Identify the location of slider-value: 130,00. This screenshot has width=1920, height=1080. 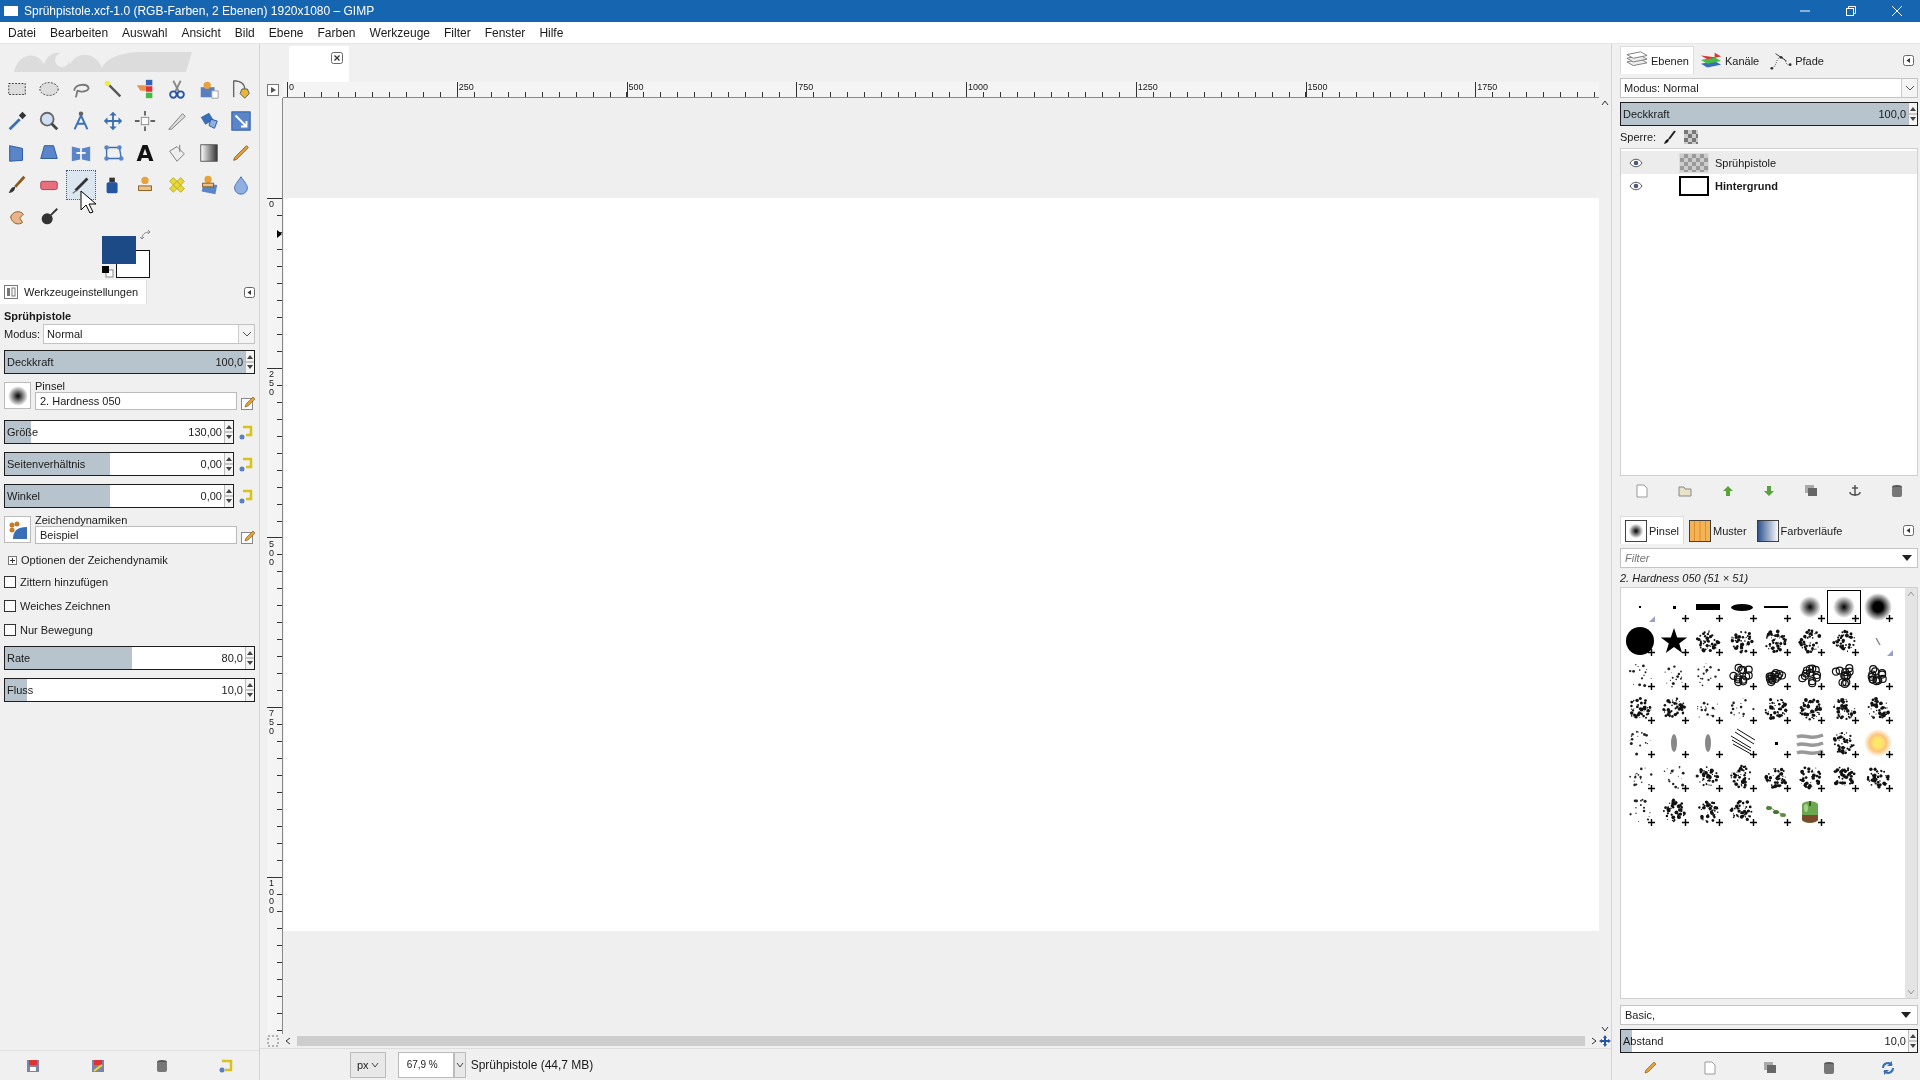
(205, 432).